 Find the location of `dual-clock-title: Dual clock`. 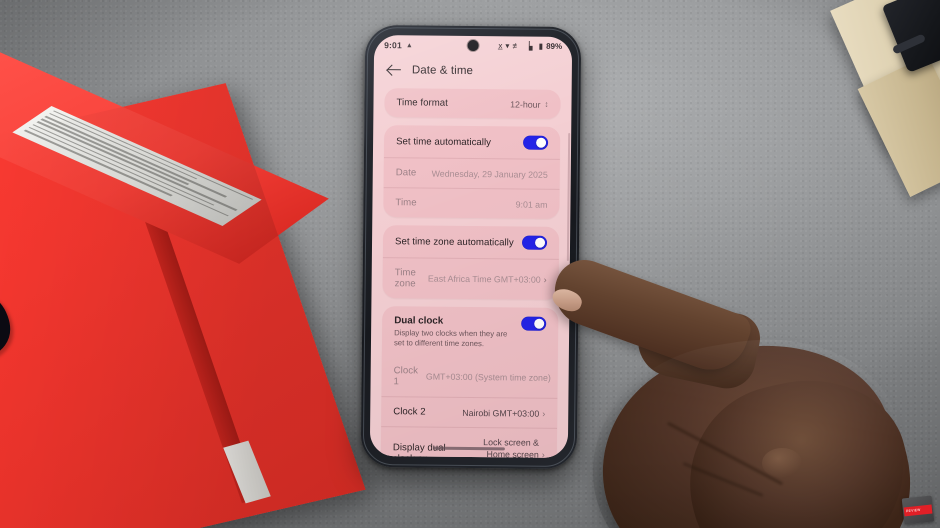

dual-clock-title: Dual clock is located at coordinates (419, 321).